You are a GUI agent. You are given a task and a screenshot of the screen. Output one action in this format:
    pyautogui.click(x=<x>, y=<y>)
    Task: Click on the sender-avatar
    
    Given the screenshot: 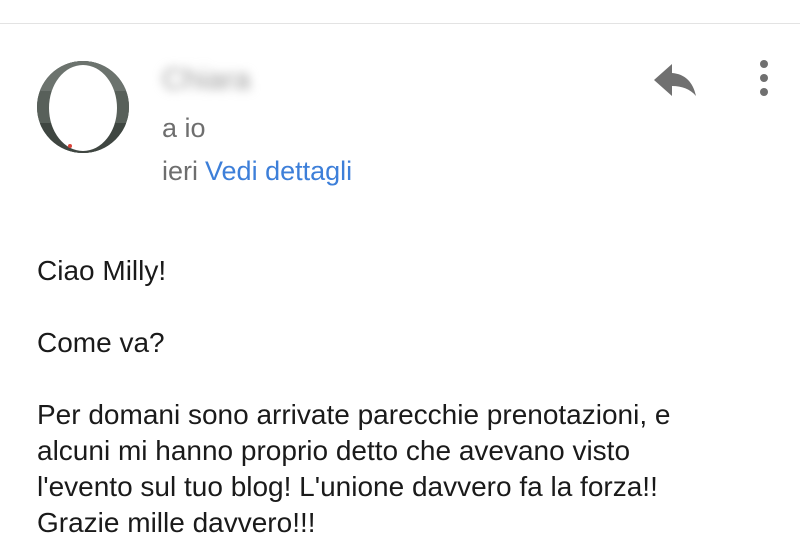 What is the action you would take?
    pyautogui.click(x=83, y=107)
    